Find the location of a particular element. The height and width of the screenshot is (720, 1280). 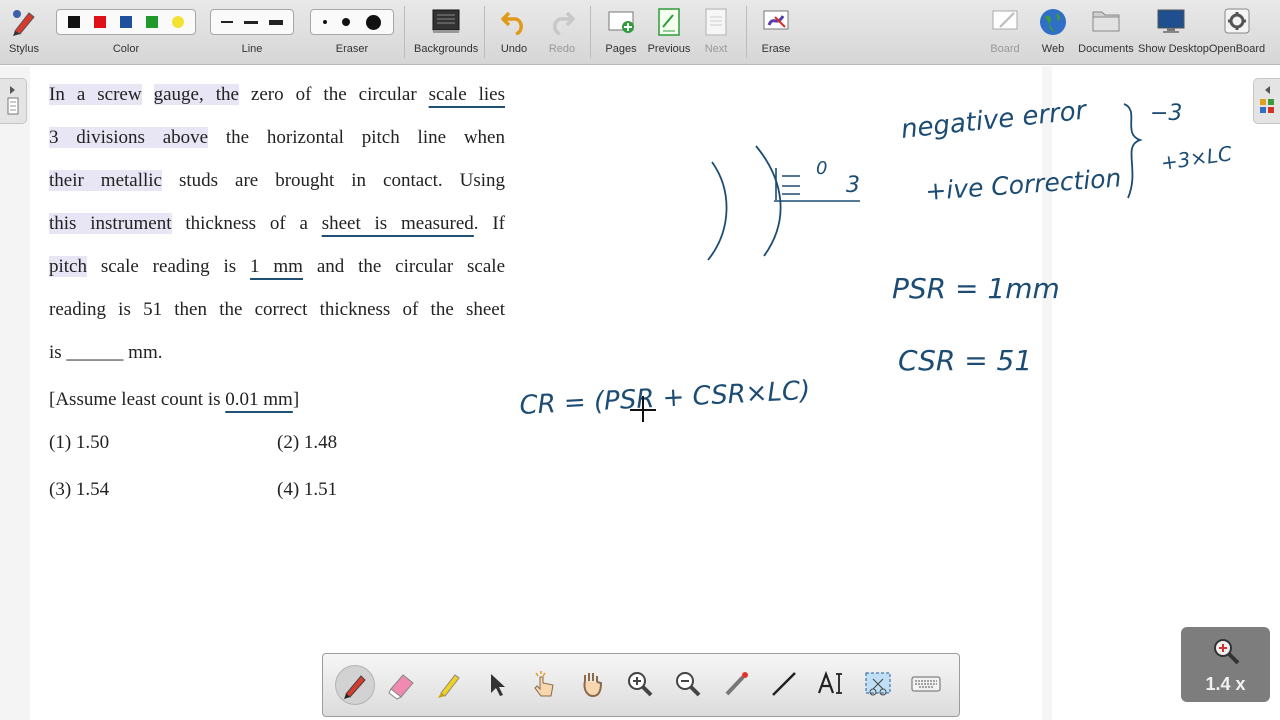

laser-pointer-icon is located at coordinates (736, 684).